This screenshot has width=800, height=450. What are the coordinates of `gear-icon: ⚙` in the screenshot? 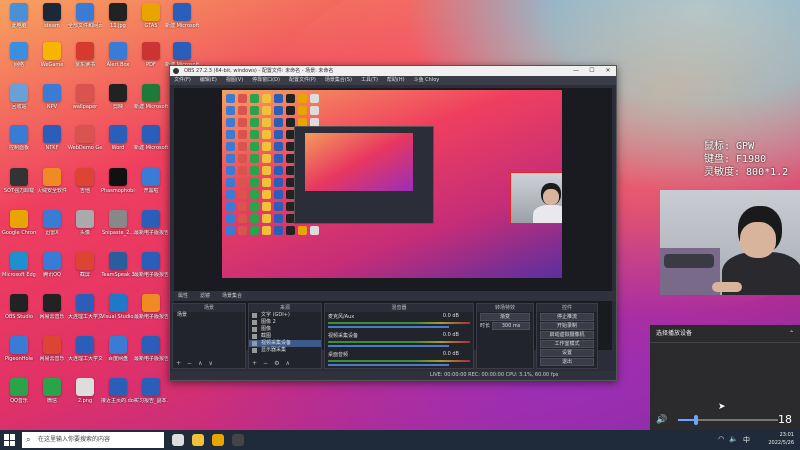 It's located at (276, 364).